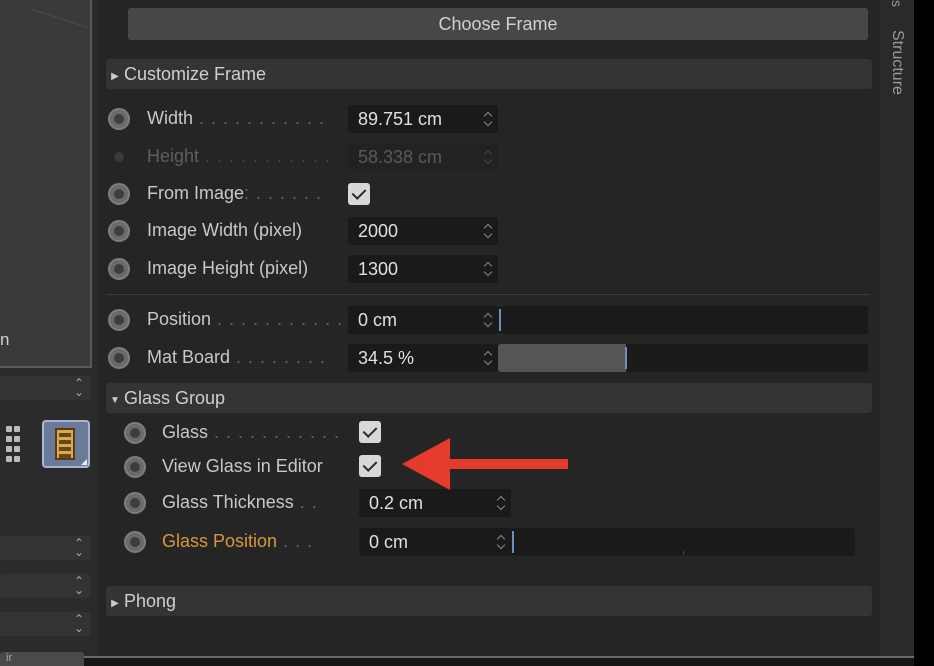 The image size is (934, 666). I want to click on label-dots: . ., so click(305, 502).